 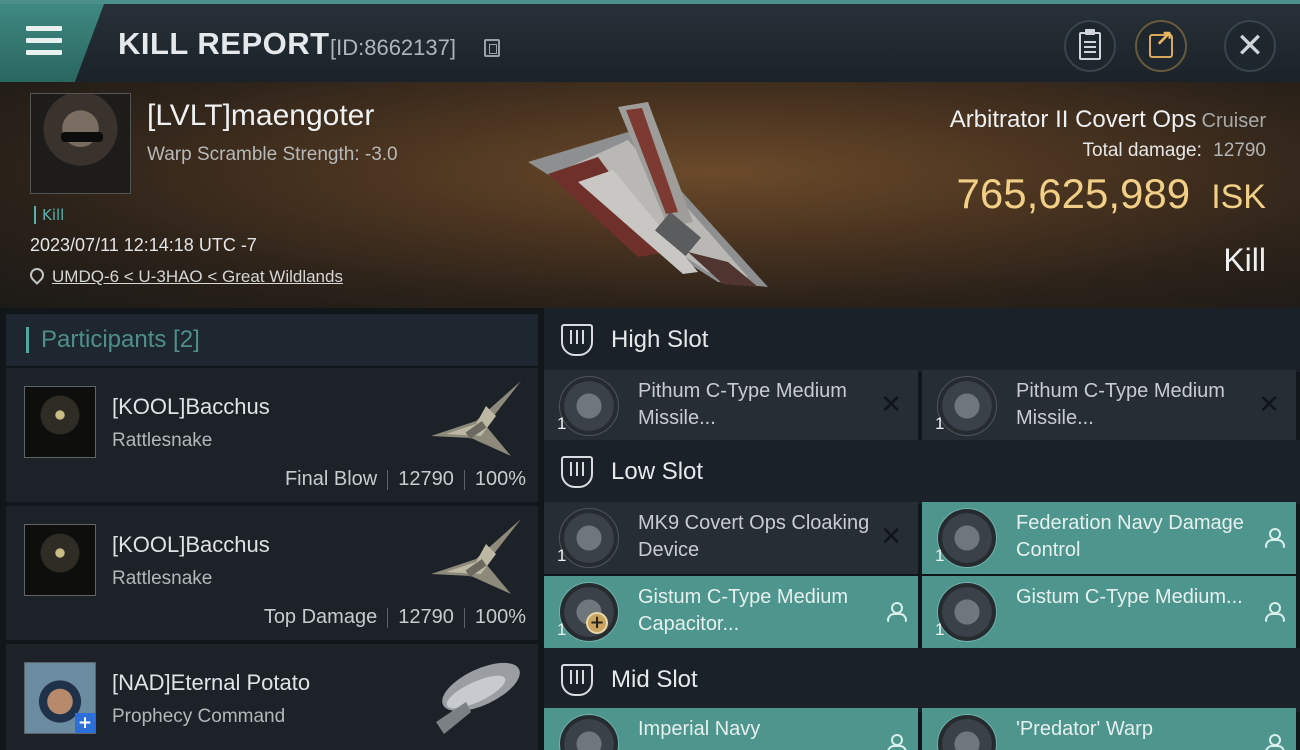 I want to click on participant-stats: Final Blow 12790 100%, so click(x=405, y=479).